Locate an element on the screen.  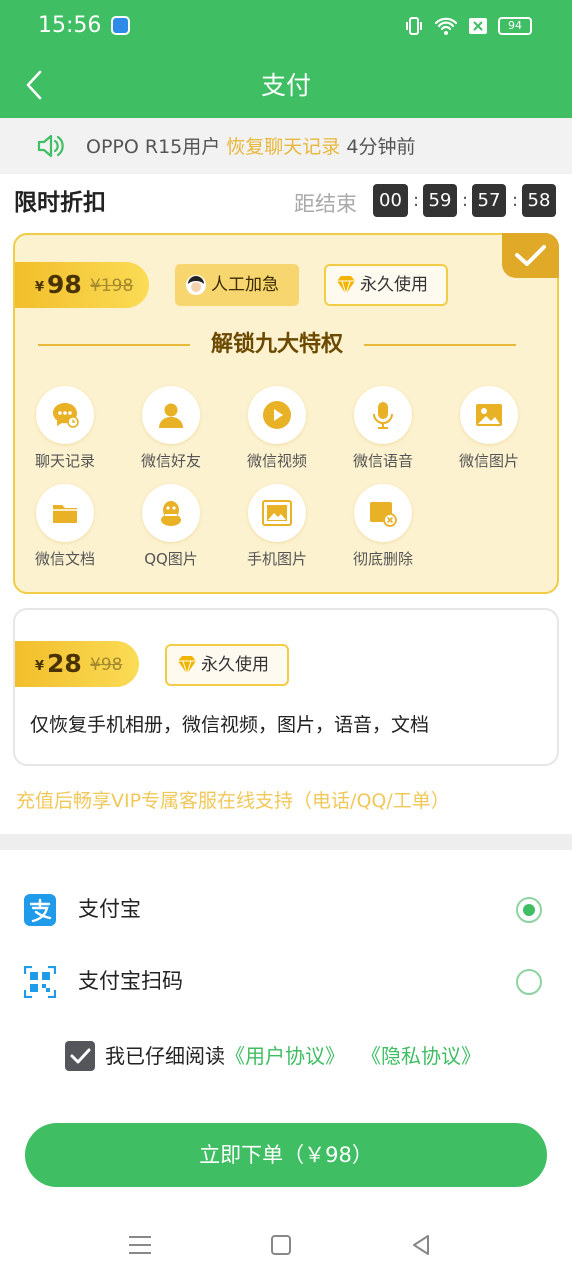
countdown-minutes: 59 is located at coordinates (440, 200).